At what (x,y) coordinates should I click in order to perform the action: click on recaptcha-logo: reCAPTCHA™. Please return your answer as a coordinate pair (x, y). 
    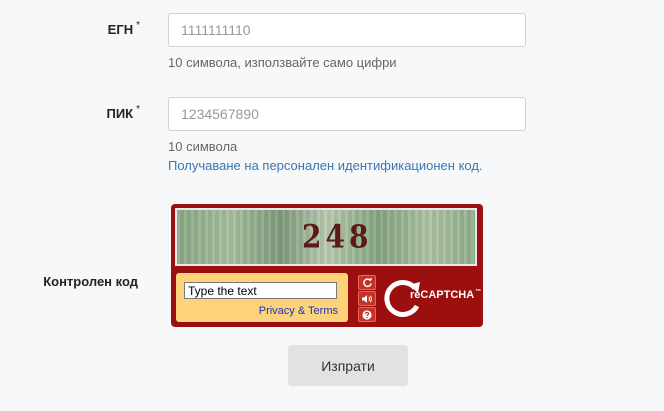
    Looking at the image, I should click on (432, 298).